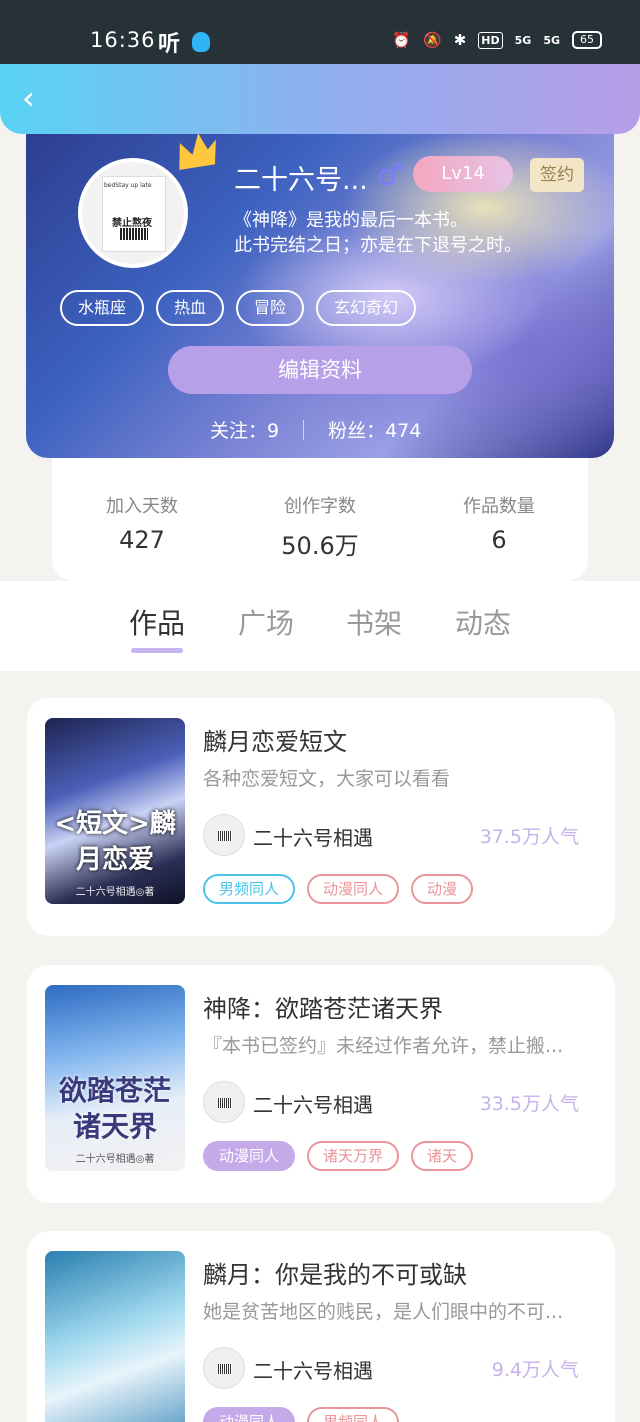 Image resolution: width=640 pixels, height=1422 pixels. What do you see at coordinates (335, 1272) in the screenshot?
I see `work-title: 麟月：你是我的不可或缺` at bounding box center [335, 1272].